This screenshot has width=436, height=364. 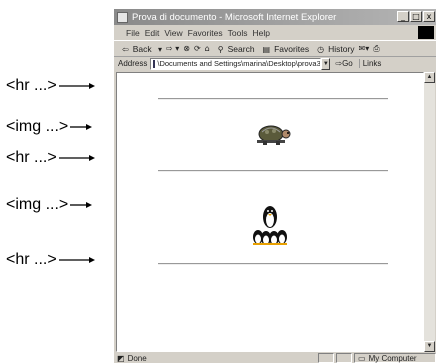 I want to click on history-icon: ◷, so click(x=321, y=49).